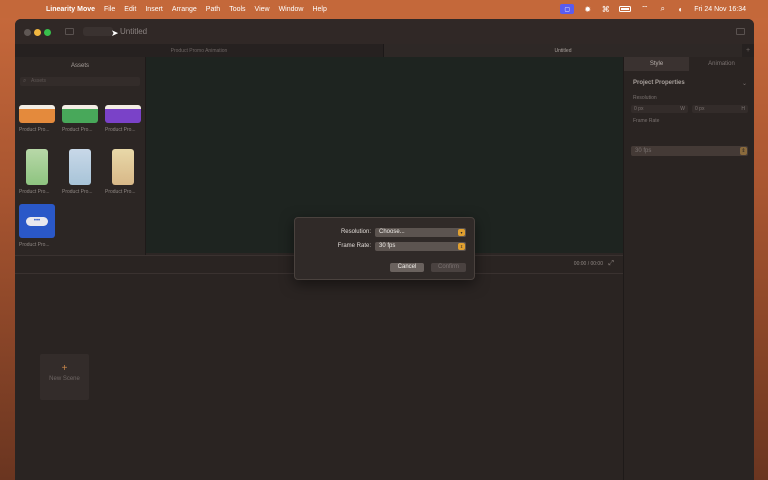 The height and width of the screenshot is (480, 768). What do you see at coordinates (47, 32) in the screenshot?
I see `zoom-button` at bounding box center [47, 32].